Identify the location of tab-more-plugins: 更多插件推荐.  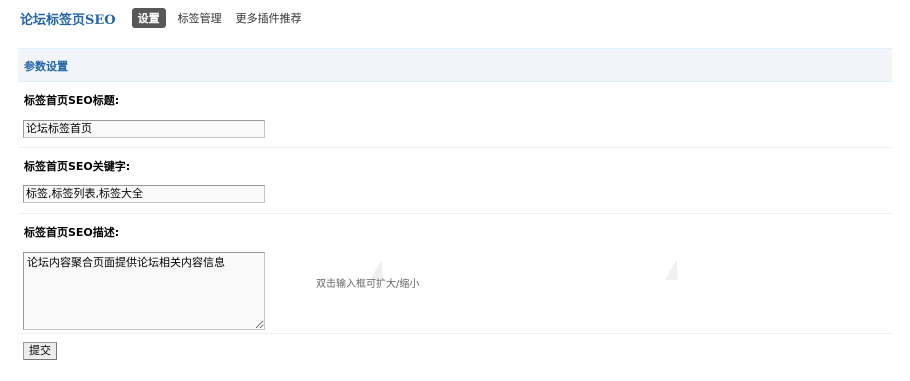
(269, 18).